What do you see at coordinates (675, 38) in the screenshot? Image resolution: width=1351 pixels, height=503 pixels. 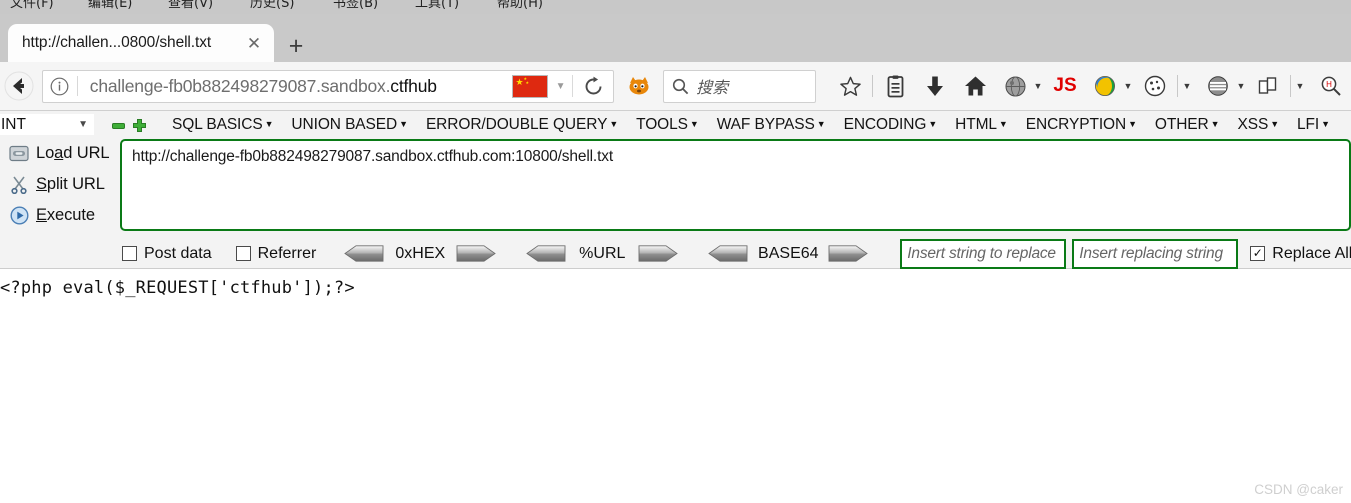 I see `tab-strip: http://challen...0800/shell.txt ✕ +` at bounding box center [675, 38].